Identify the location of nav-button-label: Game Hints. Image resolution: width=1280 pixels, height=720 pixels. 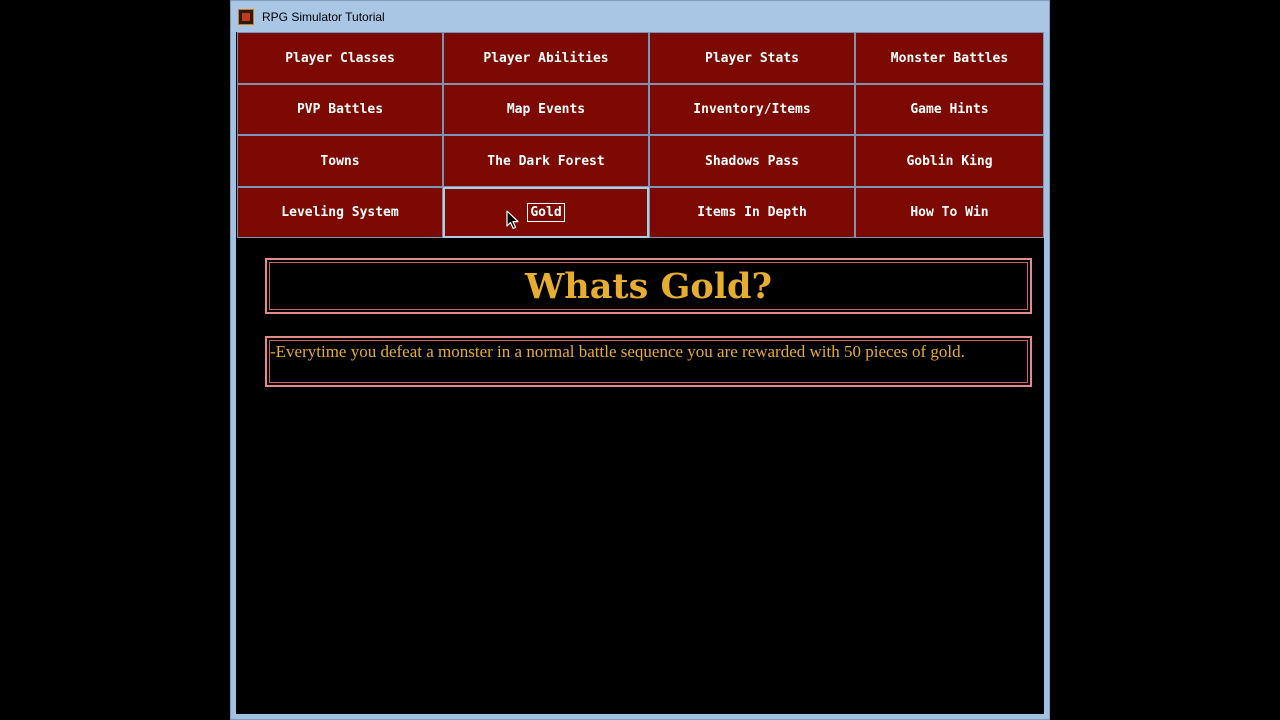
(949, 109).